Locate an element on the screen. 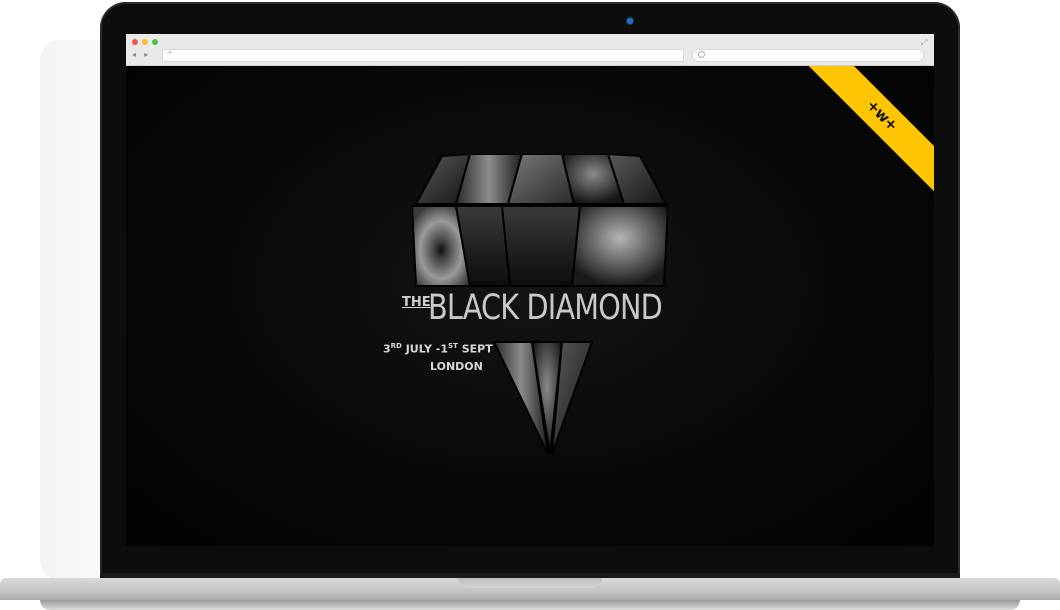 The width and height of the screenshot is (1060, 610). end-day-suffix: ST is located at coordinates (453, 346).